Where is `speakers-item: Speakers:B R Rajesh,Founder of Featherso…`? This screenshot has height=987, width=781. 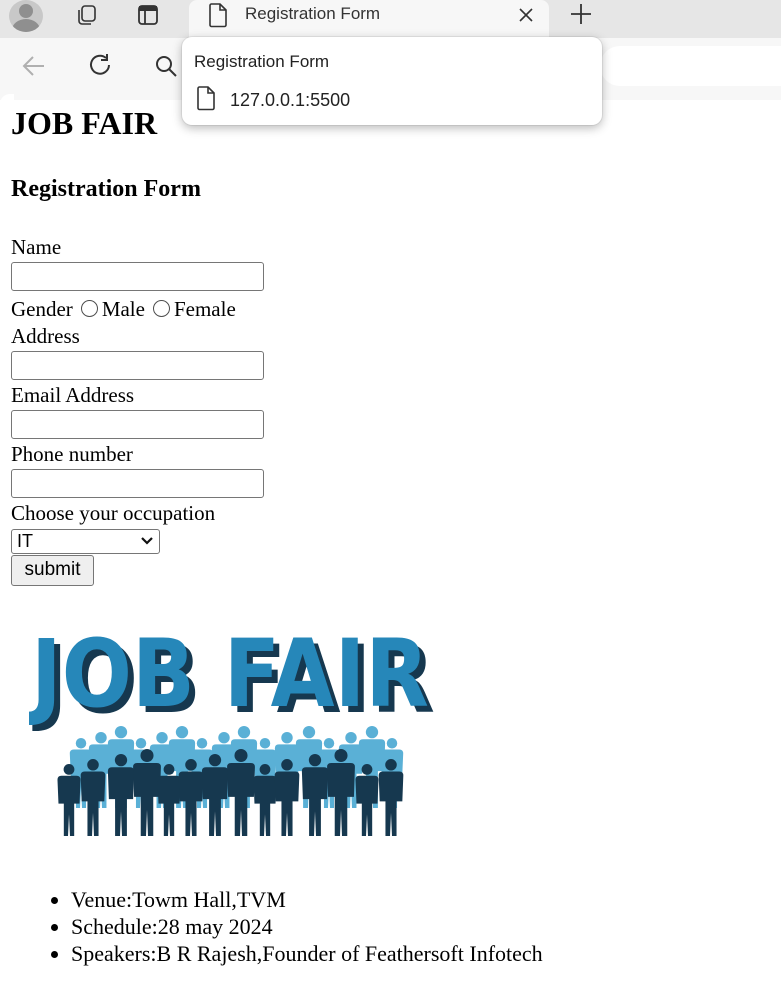
speakers-item: Speakers:B R Rajesh,Founder of Featherso… is located at coordinates (307, 953).